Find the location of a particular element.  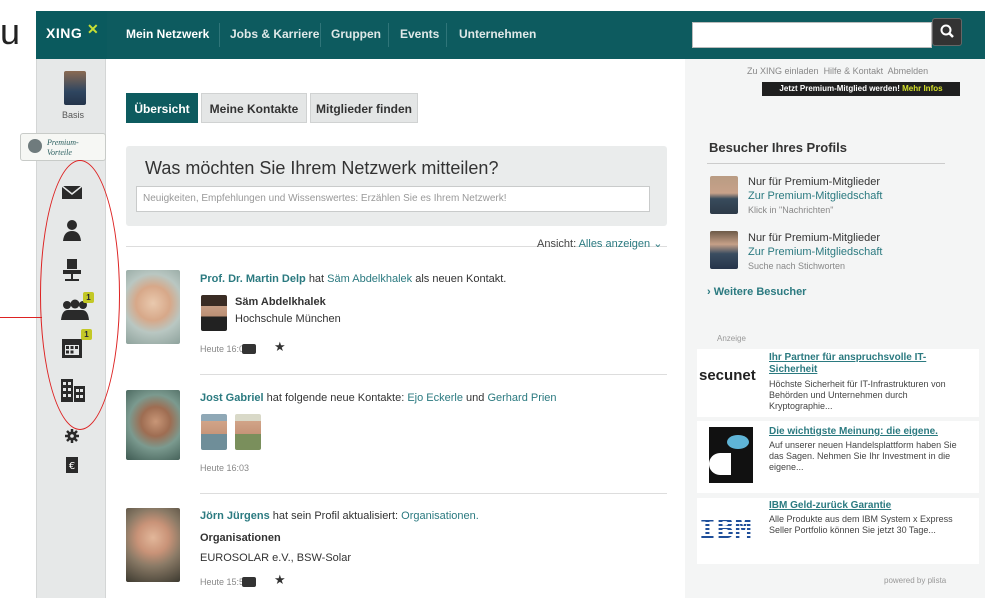

secunet-logo: secunet is located at coordinates (727, 375).